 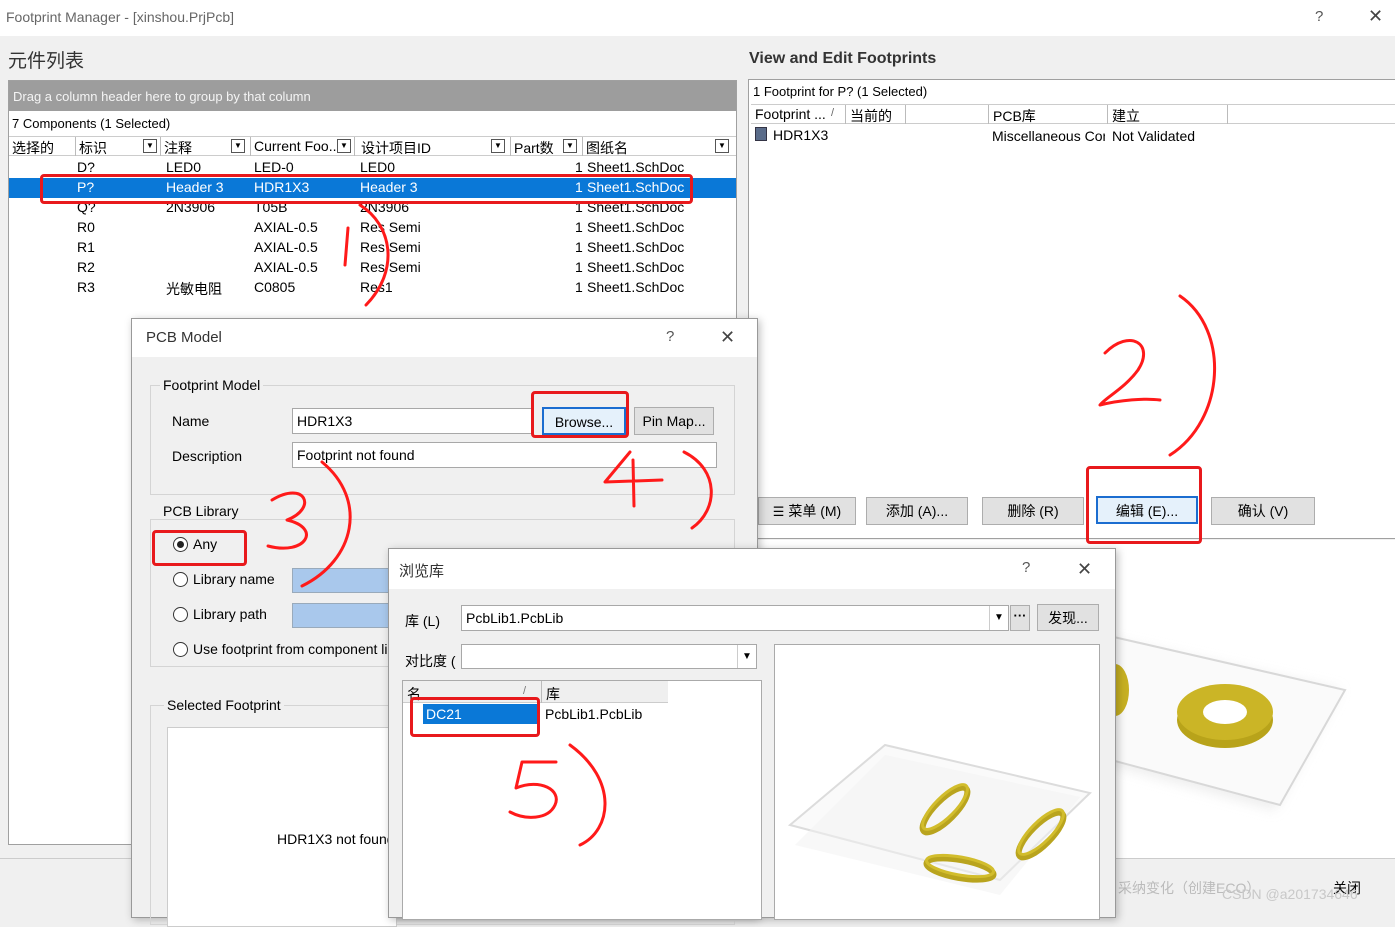 What do you see at coordinates (376, 287) in the screenshot?
I see `cell-design-id: Res1` at bounding box center [376, 287].